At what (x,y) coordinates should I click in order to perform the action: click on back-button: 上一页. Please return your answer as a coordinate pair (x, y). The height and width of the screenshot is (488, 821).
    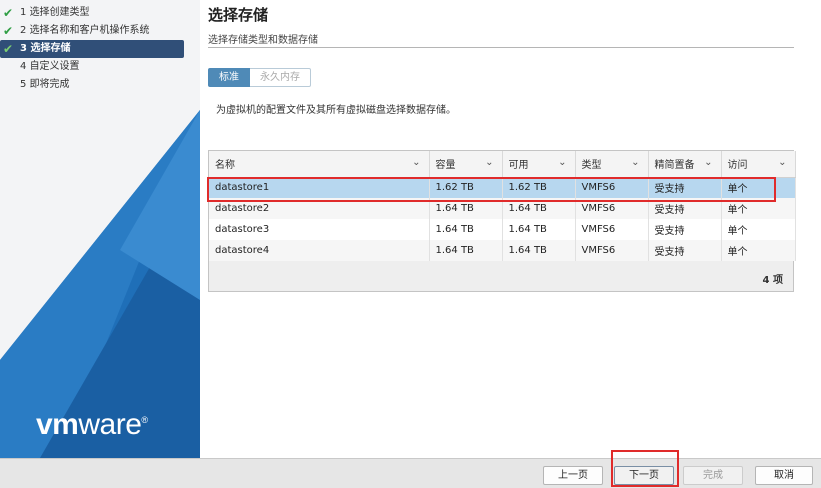
    Looking at the image, I should click on (573, 475).